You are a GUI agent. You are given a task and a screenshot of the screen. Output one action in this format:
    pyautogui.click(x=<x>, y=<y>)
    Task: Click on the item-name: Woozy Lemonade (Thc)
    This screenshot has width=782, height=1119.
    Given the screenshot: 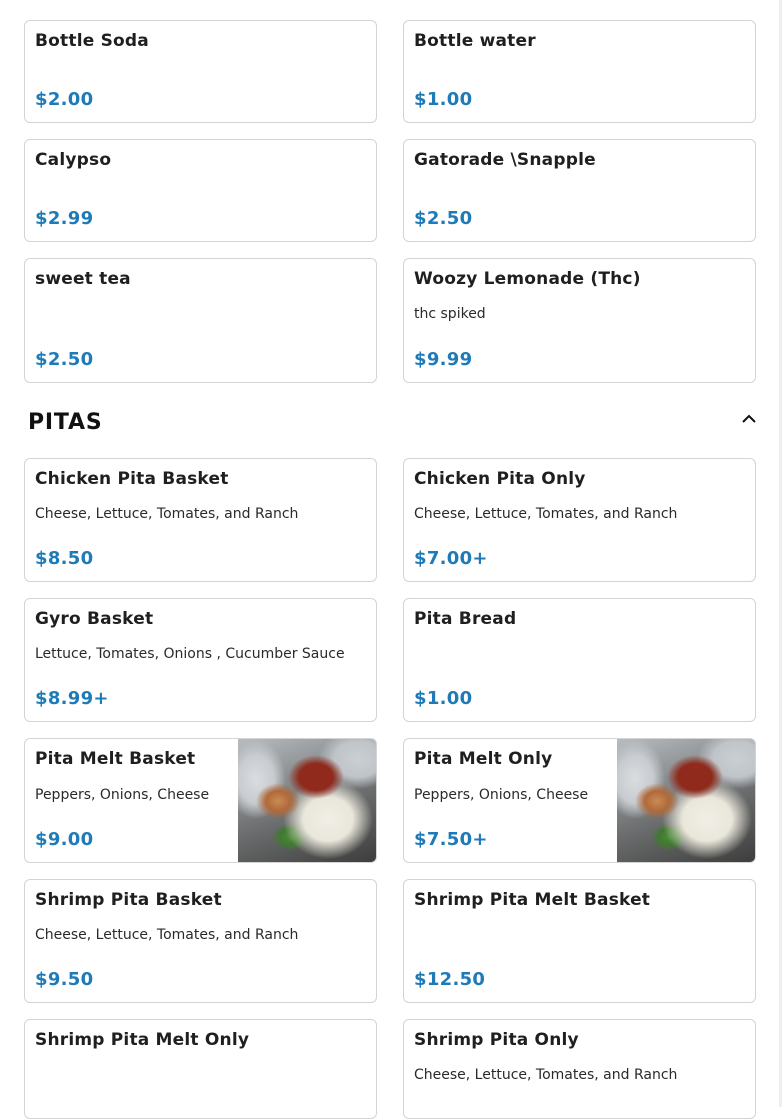 What is the action you would take?
    pyautogui.click(x=527, y=279)
    